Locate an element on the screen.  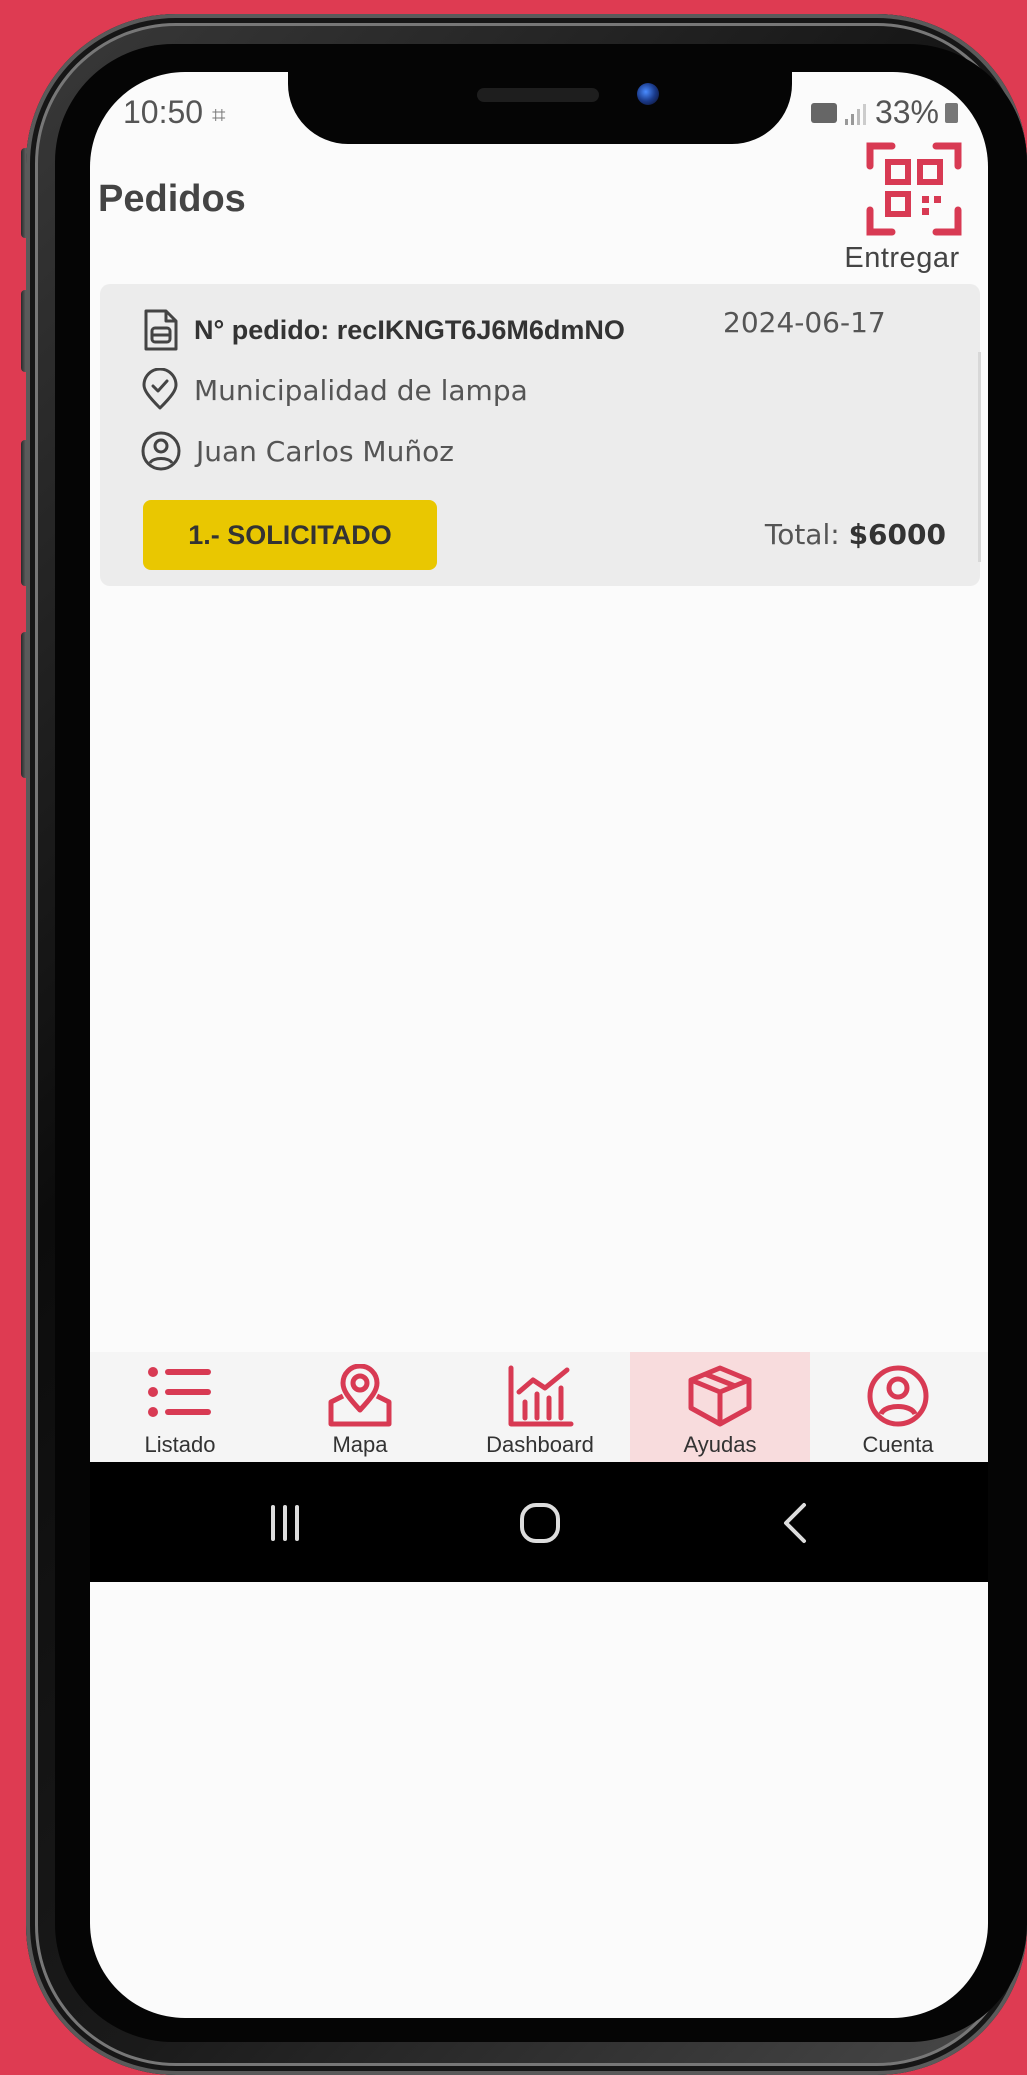
back-icon is located at coordinates (795, 1523).